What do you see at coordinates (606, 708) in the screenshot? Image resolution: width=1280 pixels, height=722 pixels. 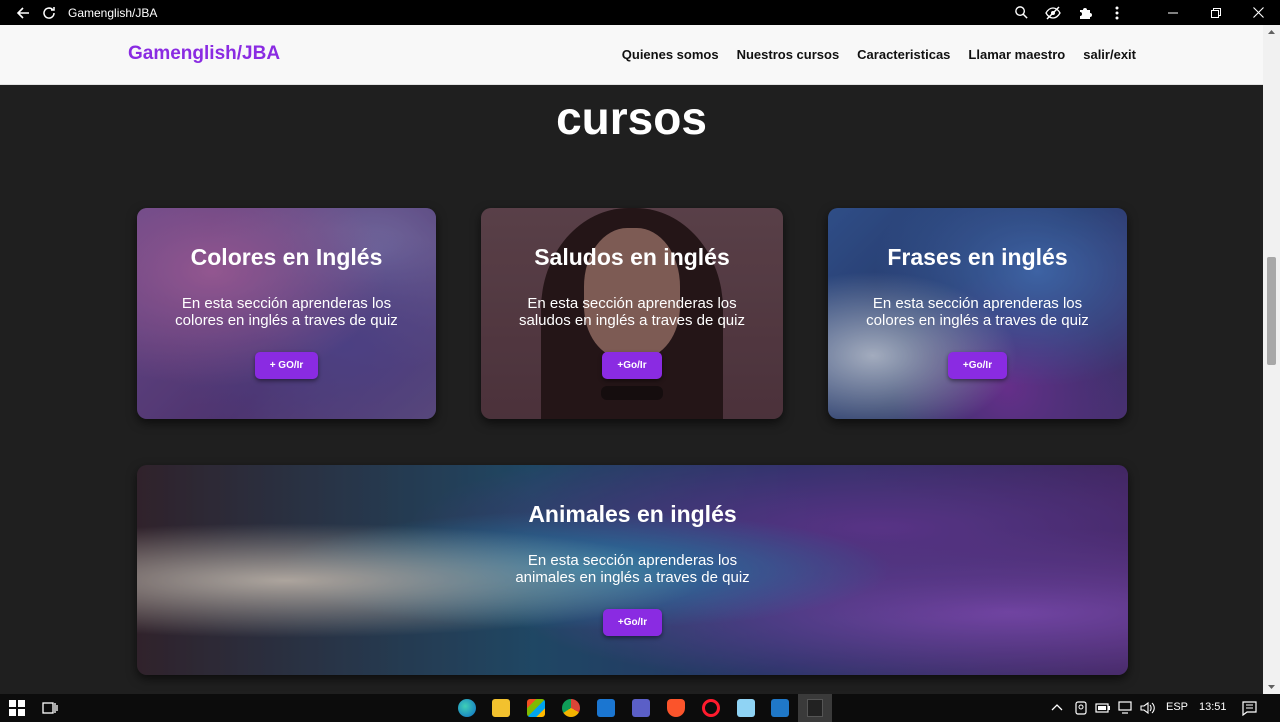 I see `mail-icon` at bounding box center [606, 708].